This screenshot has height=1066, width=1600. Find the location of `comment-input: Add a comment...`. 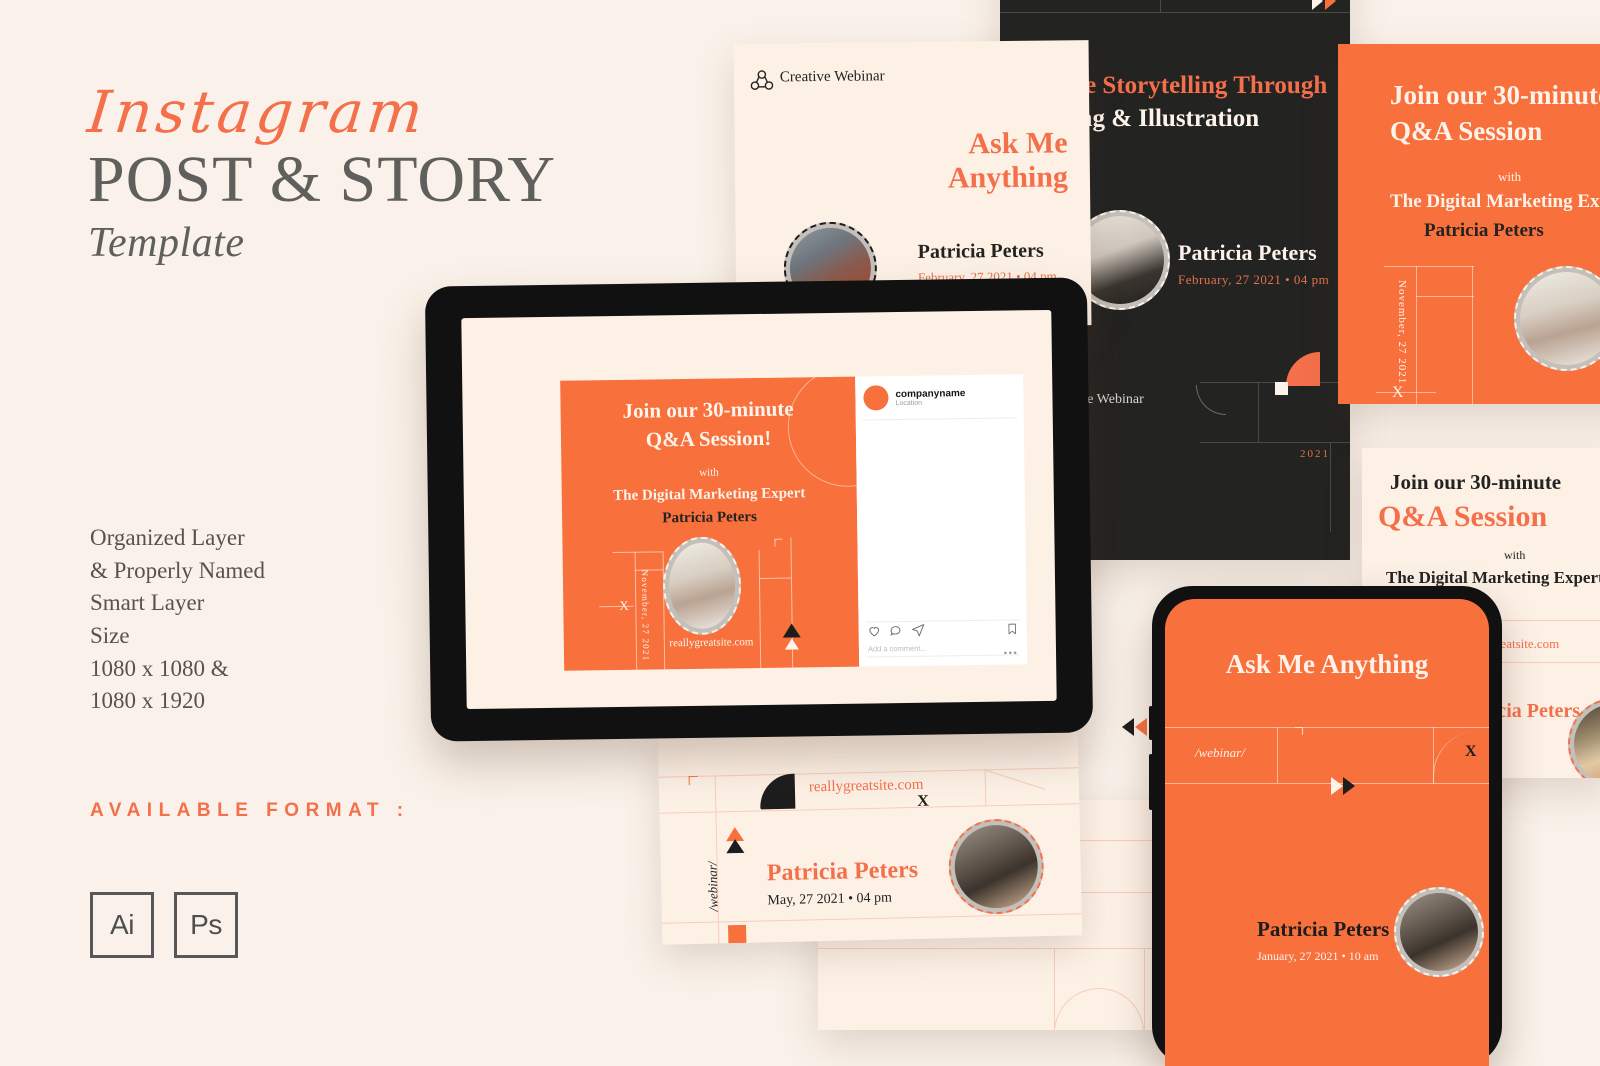

comment-input: Add a comment... is located at coordinates (897, 649).